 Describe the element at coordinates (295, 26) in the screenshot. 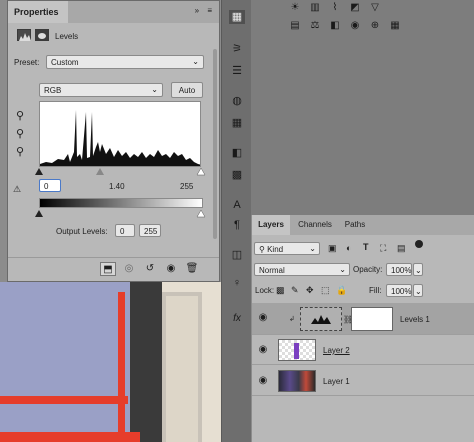

I see `hue-sat-icon: ▤` at that location.